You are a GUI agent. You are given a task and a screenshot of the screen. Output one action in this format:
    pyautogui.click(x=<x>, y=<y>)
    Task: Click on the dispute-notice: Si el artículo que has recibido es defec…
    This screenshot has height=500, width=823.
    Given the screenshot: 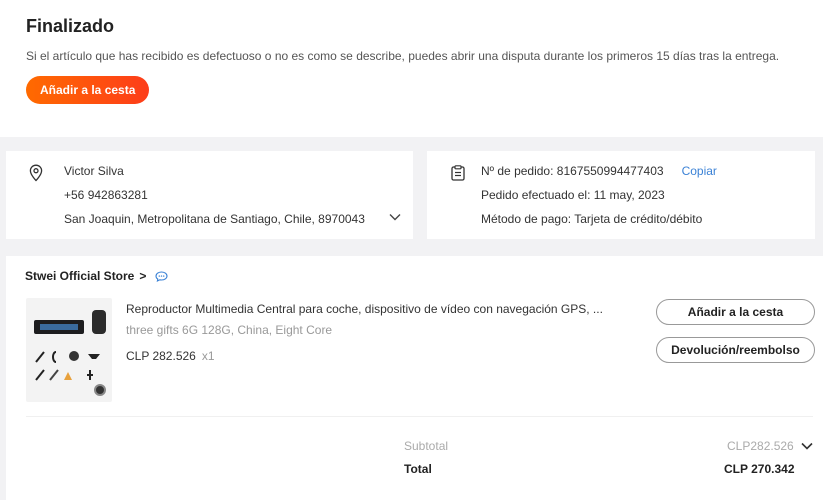 What is the action you would take?
    pyautogui.click(x=403, y=56)
    